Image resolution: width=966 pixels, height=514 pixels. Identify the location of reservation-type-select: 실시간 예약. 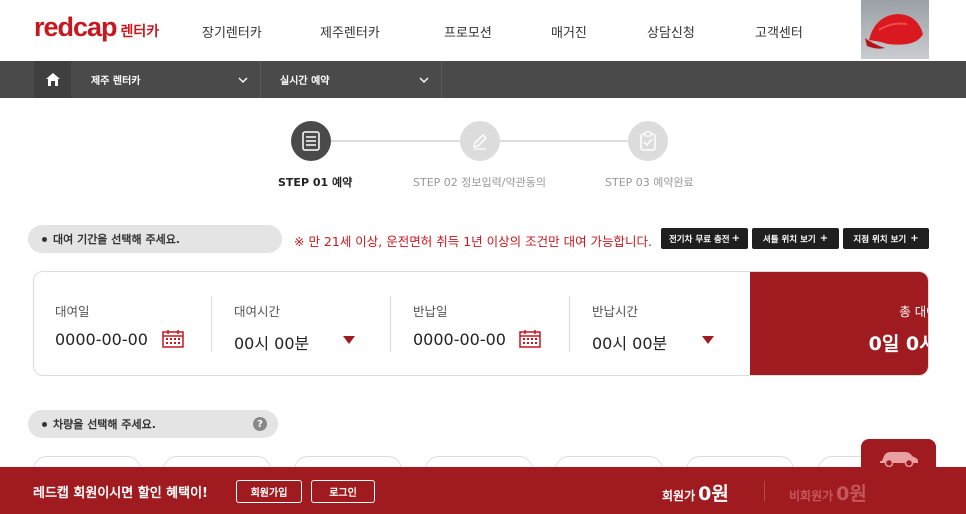
(352, 79).